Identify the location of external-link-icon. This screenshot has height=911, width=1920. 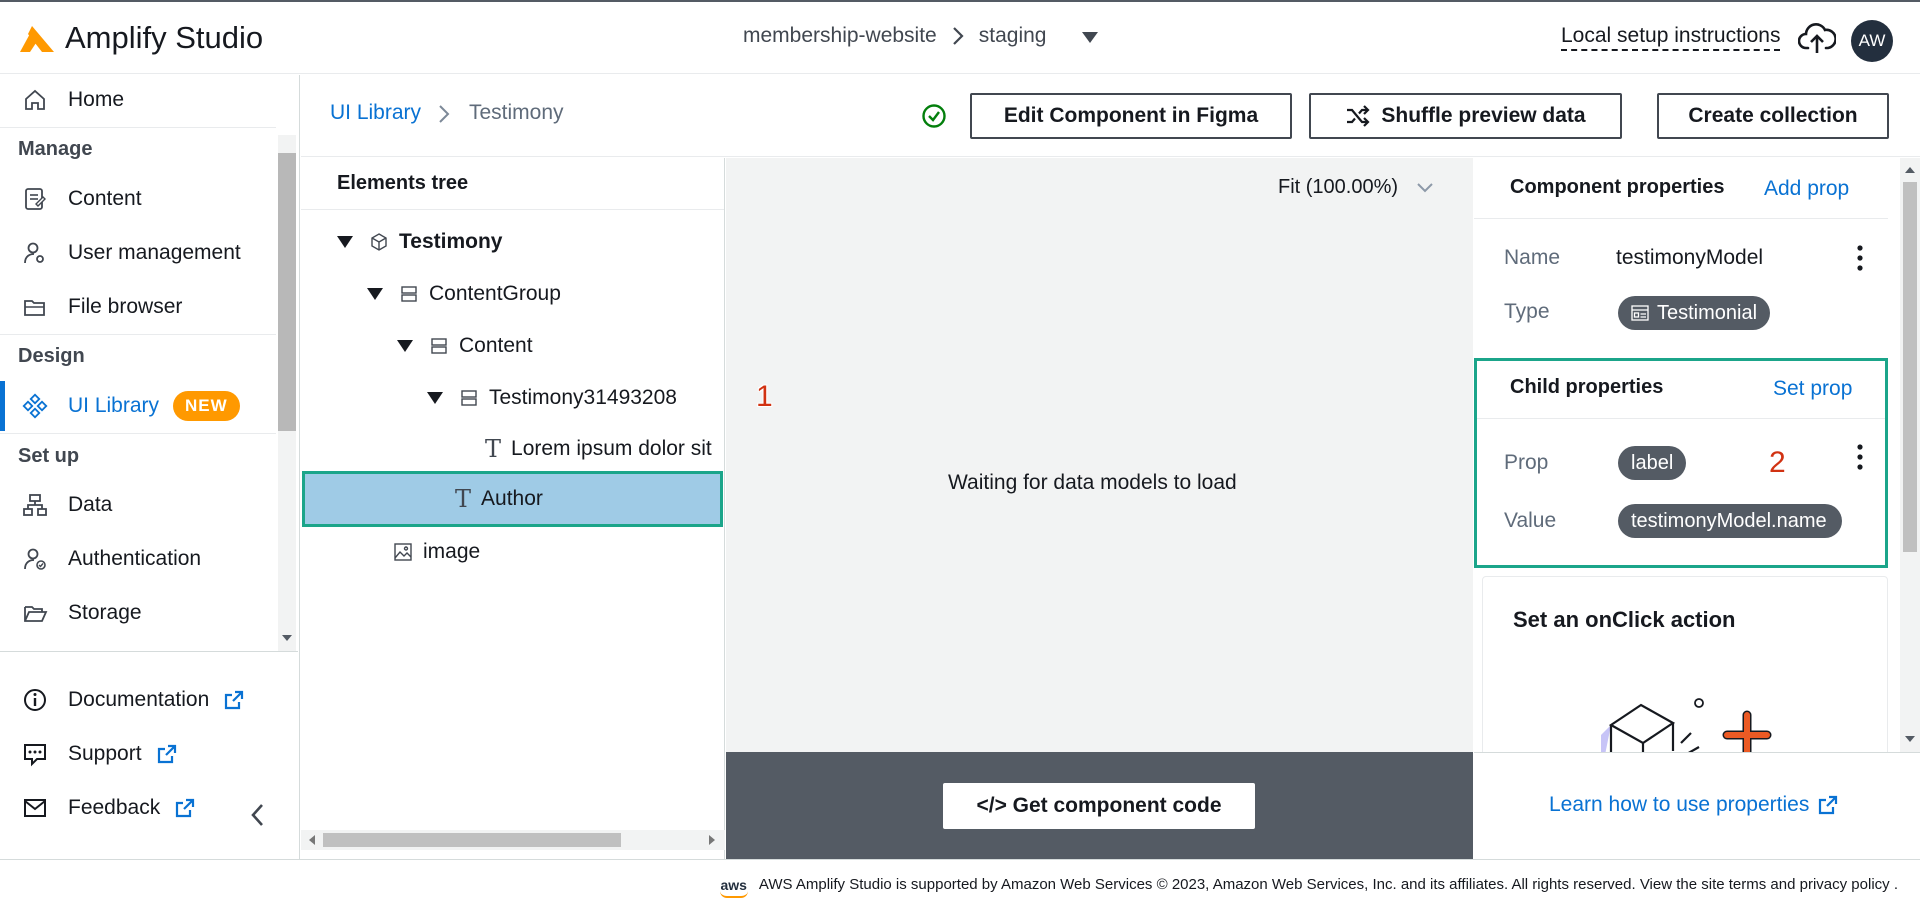
(1828, 805).